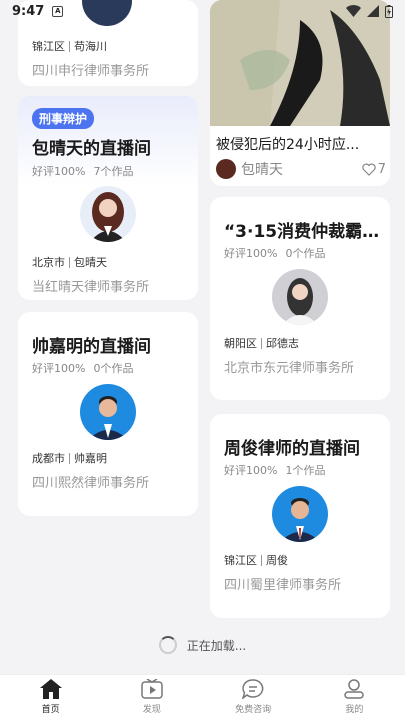 The image size is (405, 720). I want to click on user-icon, so click(354, 689).